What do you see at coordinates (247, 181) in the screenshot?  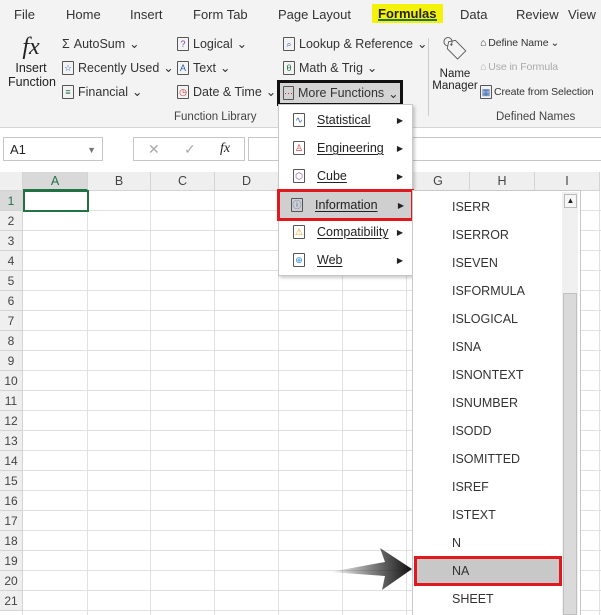 I see `column-header-D: D` at bounding box center [247, 181].